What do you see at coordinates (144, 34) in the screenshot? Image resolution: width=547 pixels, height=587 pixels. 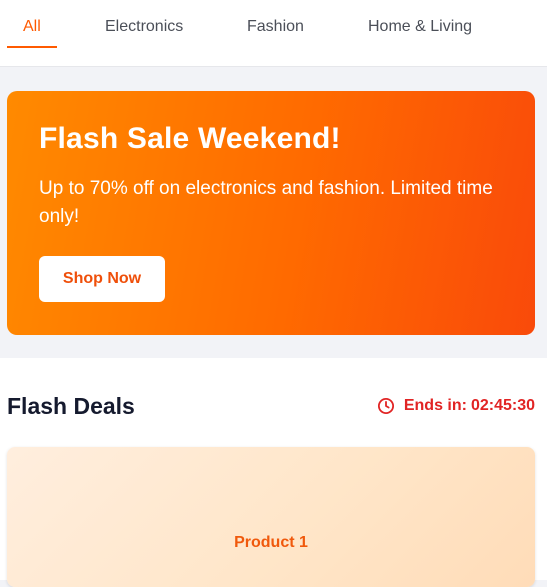 I see `tab-electronics: Electronics` at bounding box center [144, 34].